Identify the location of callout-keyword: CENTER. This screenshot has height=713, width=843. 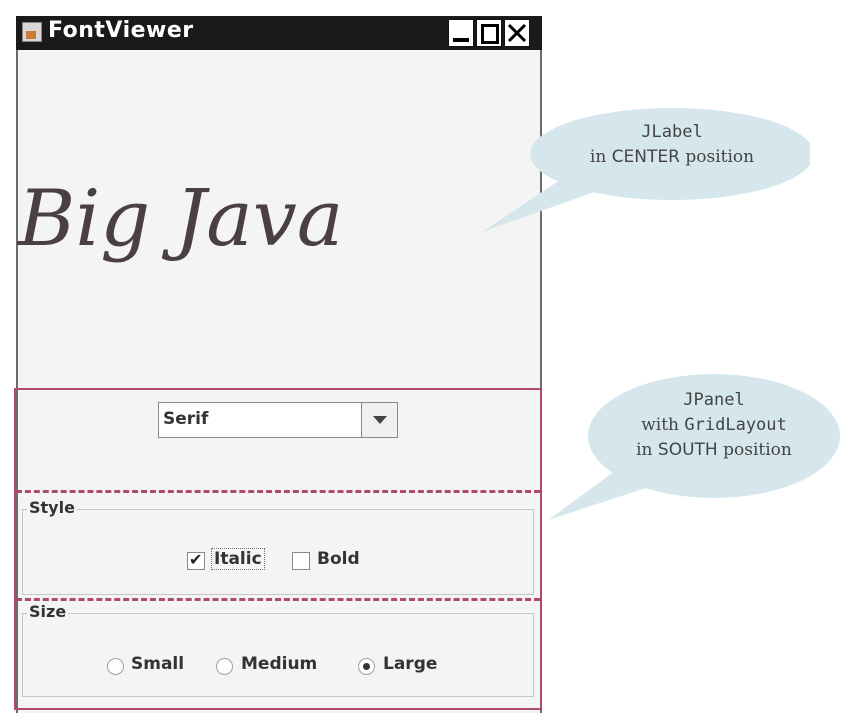
(645, 157).